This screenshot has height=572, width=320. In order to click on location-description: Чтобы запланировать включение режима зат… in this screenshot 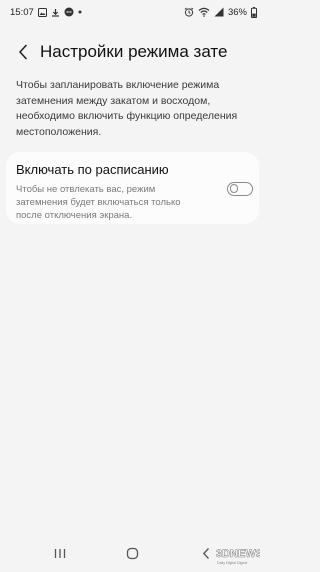, I will do `click(127, 108)`.